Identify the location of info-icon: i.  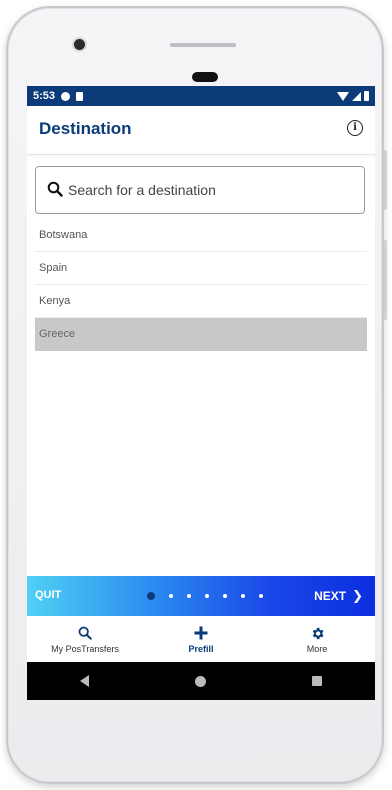
(355, 128).